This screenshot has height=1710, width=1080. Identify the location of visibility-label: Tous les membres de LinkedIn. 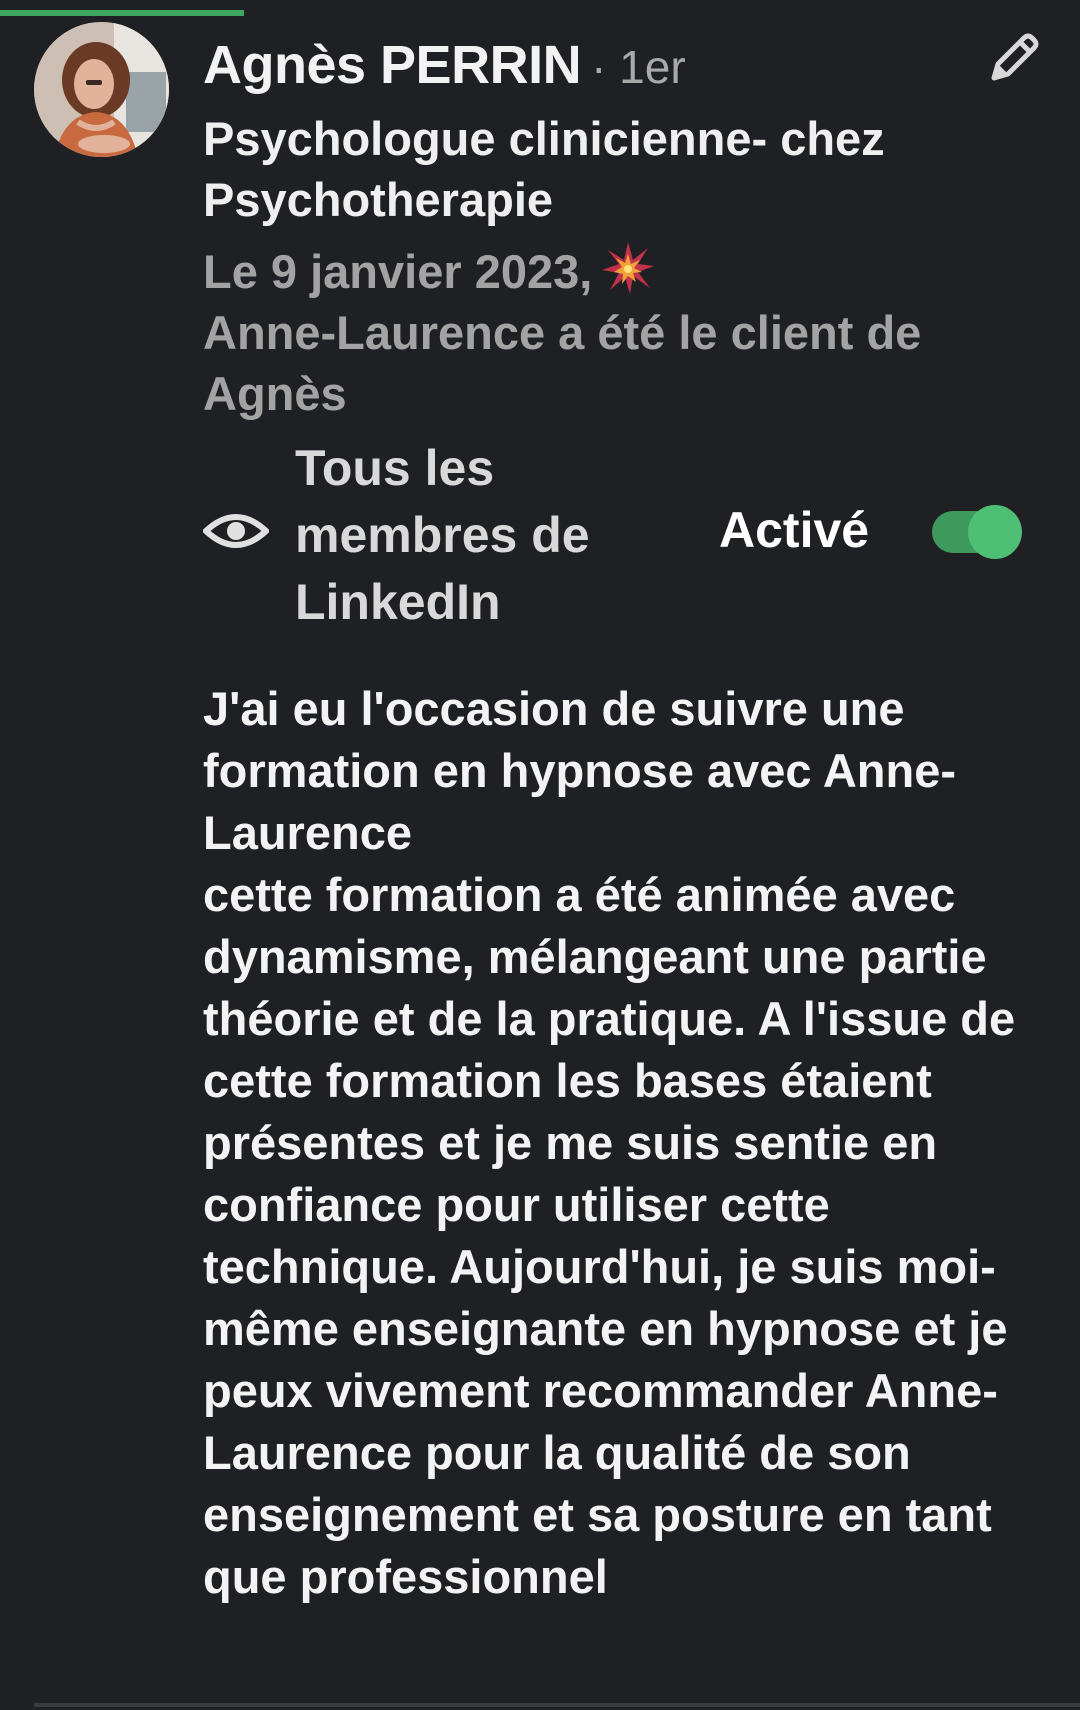
(442, 535).